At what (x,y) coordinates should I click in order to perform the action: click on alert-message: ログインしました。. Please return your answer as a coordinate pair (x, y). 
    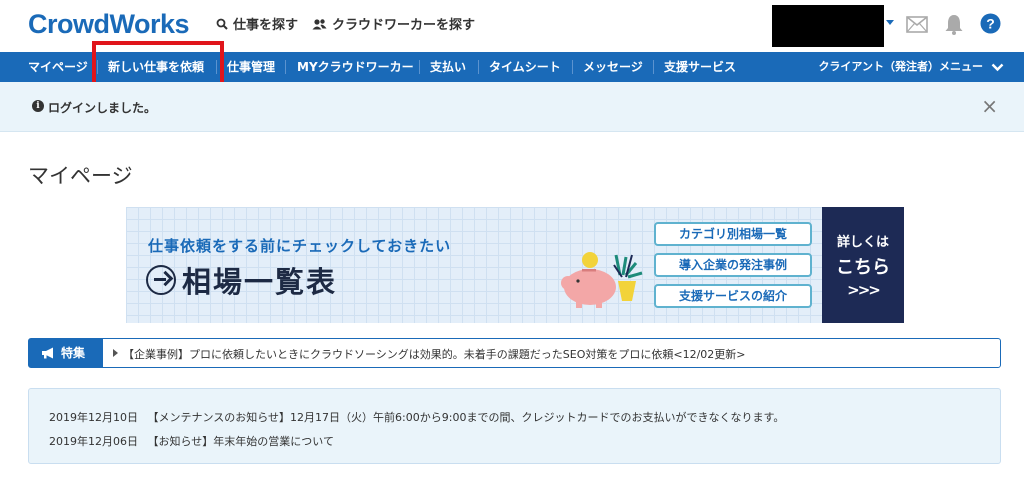
    Looking at the image, I should click on (102, 108).